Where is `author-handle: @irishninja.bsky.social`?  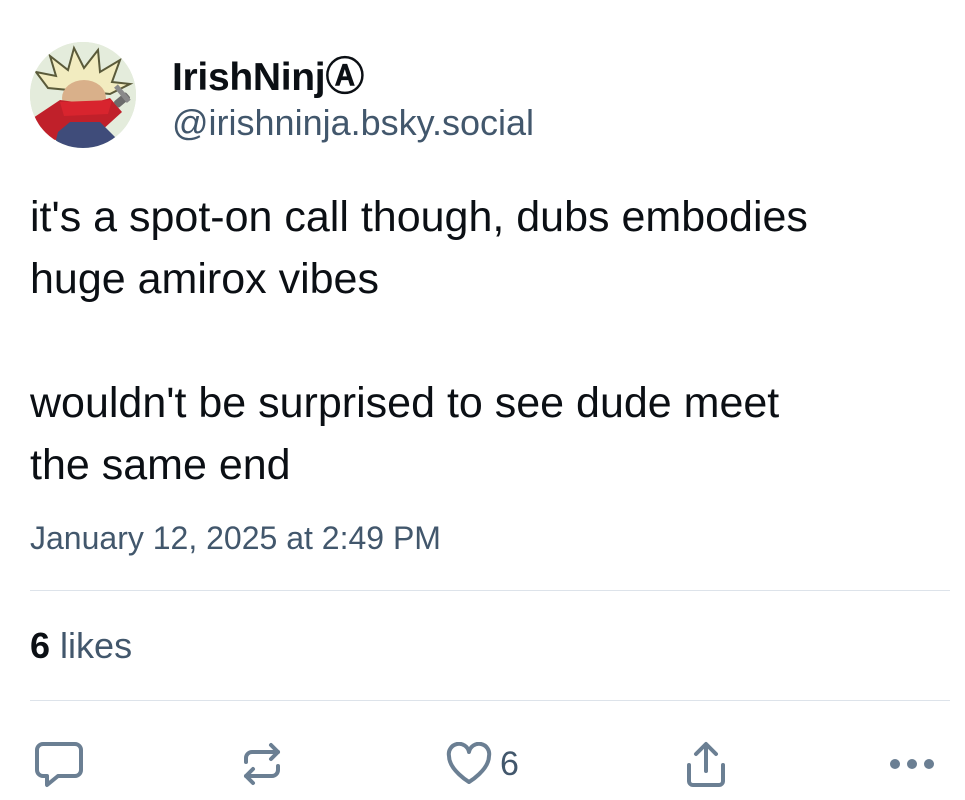
author-handle: @irishninja.bsky.social is located at coordinates (353, 123).